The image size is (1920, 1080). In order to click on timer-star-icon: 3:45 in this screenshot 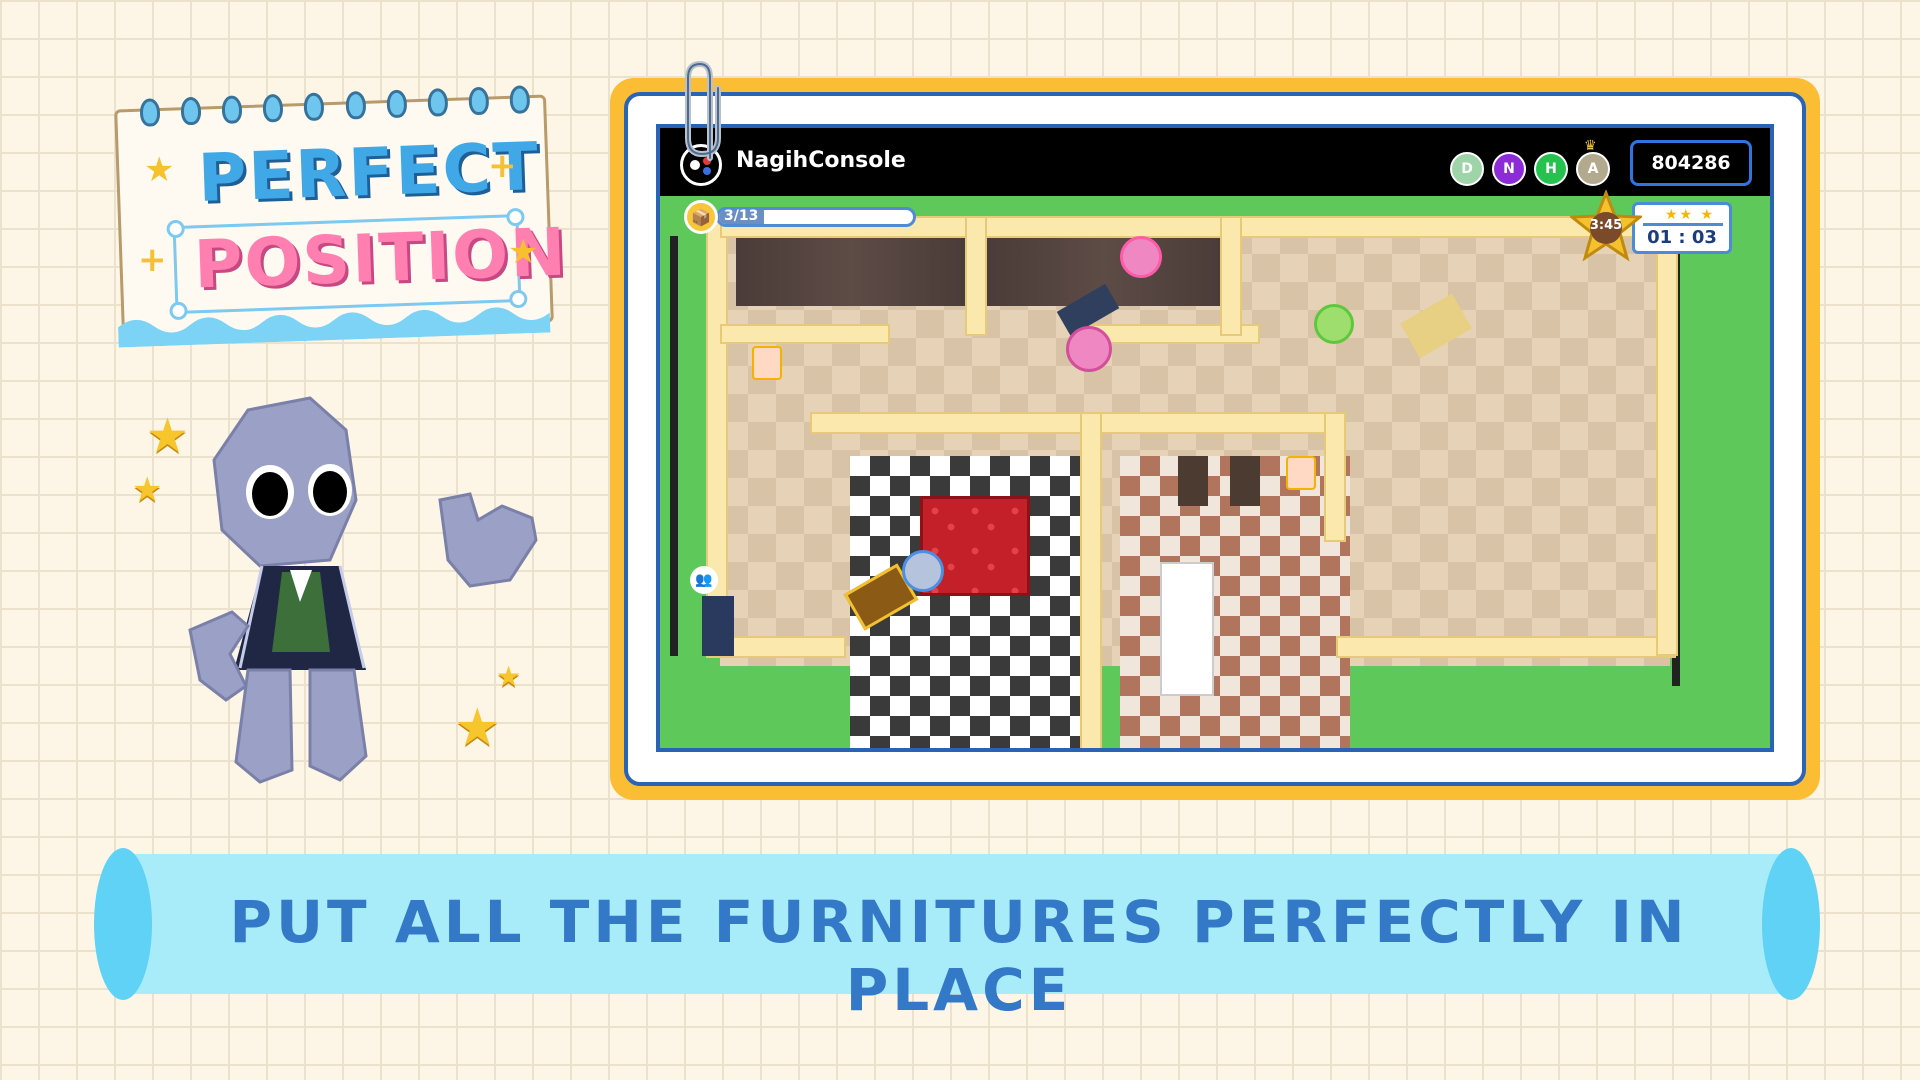, I will do `click(1606, 225)`.